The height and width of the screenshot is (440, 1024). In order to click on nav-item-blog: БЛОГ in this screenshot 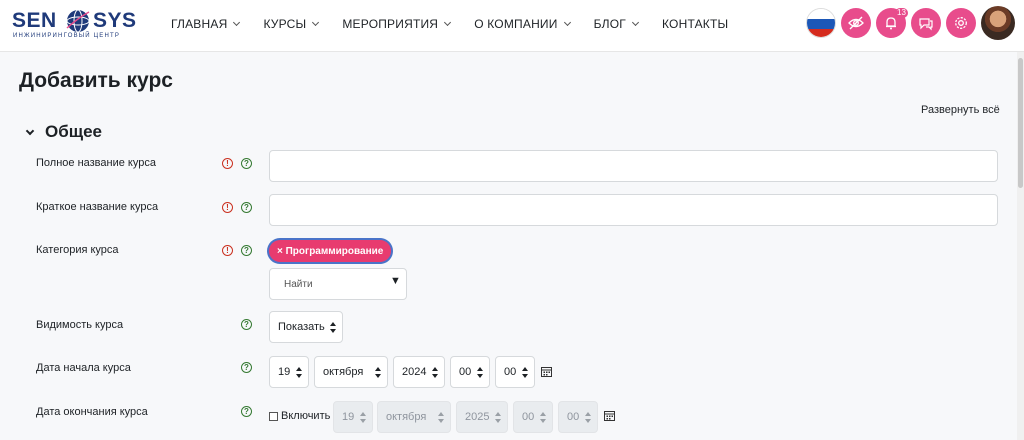, I will do `click(617, 24)`.